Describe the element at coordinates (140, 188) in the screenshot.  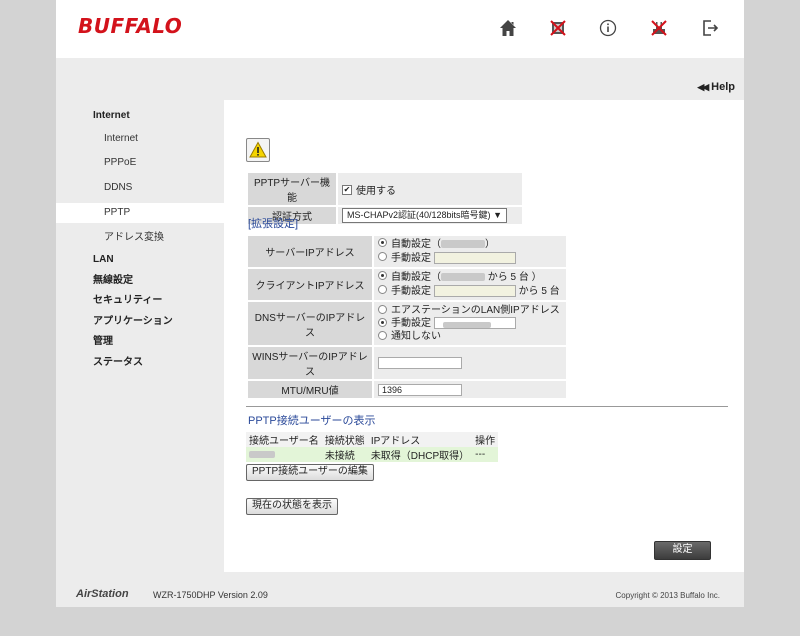
I see `sidebar-subitem-ddns: DDNS` at that location.